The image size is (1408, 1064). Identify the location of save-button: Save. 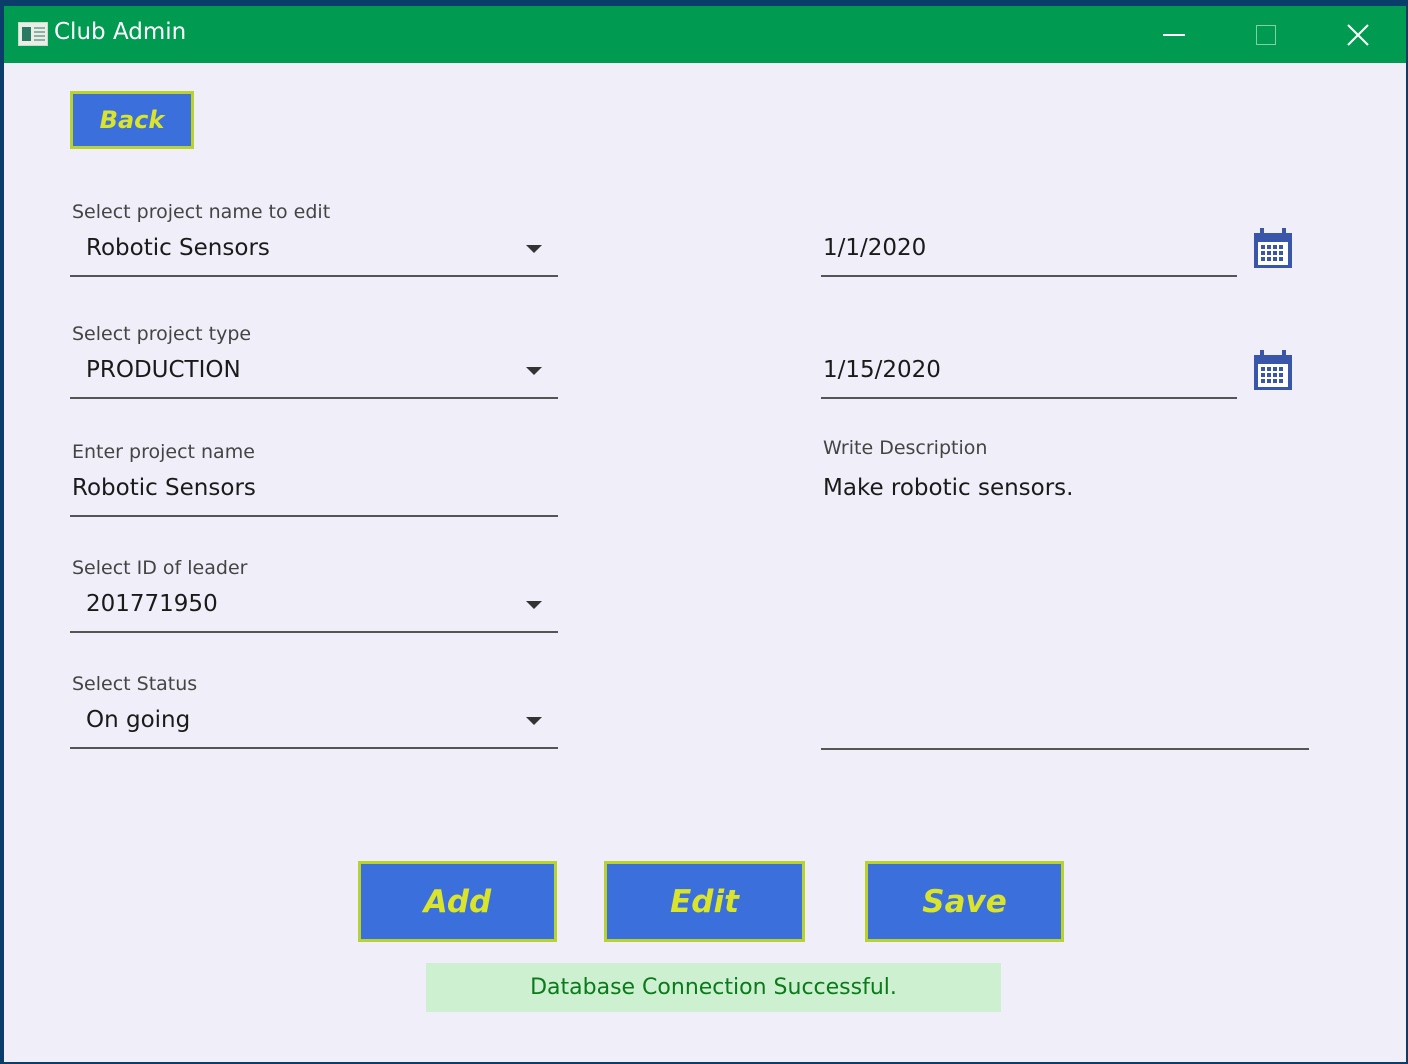
(964, 901).